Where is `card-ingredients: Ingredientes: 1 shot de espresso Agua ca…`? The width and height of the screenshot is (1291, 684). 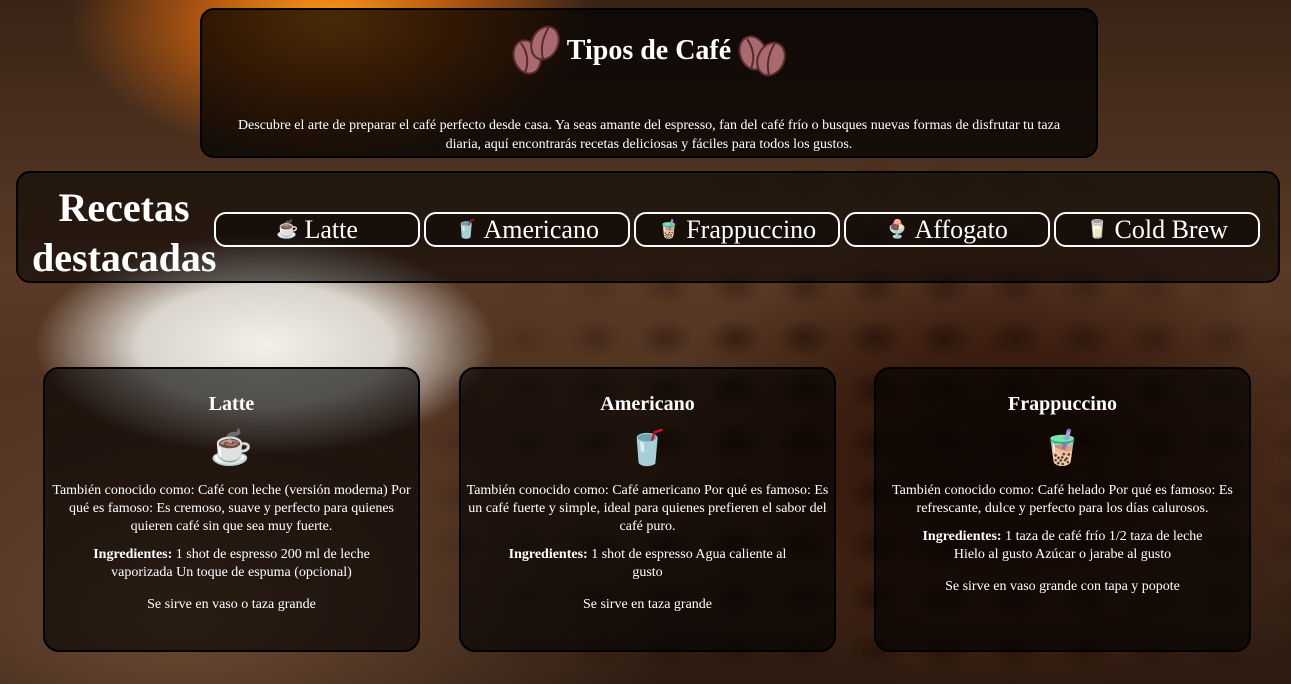
card-ingredients: Ingredientes: 1 shot de espresso Agua ca… is located at coordinates (647, 564).